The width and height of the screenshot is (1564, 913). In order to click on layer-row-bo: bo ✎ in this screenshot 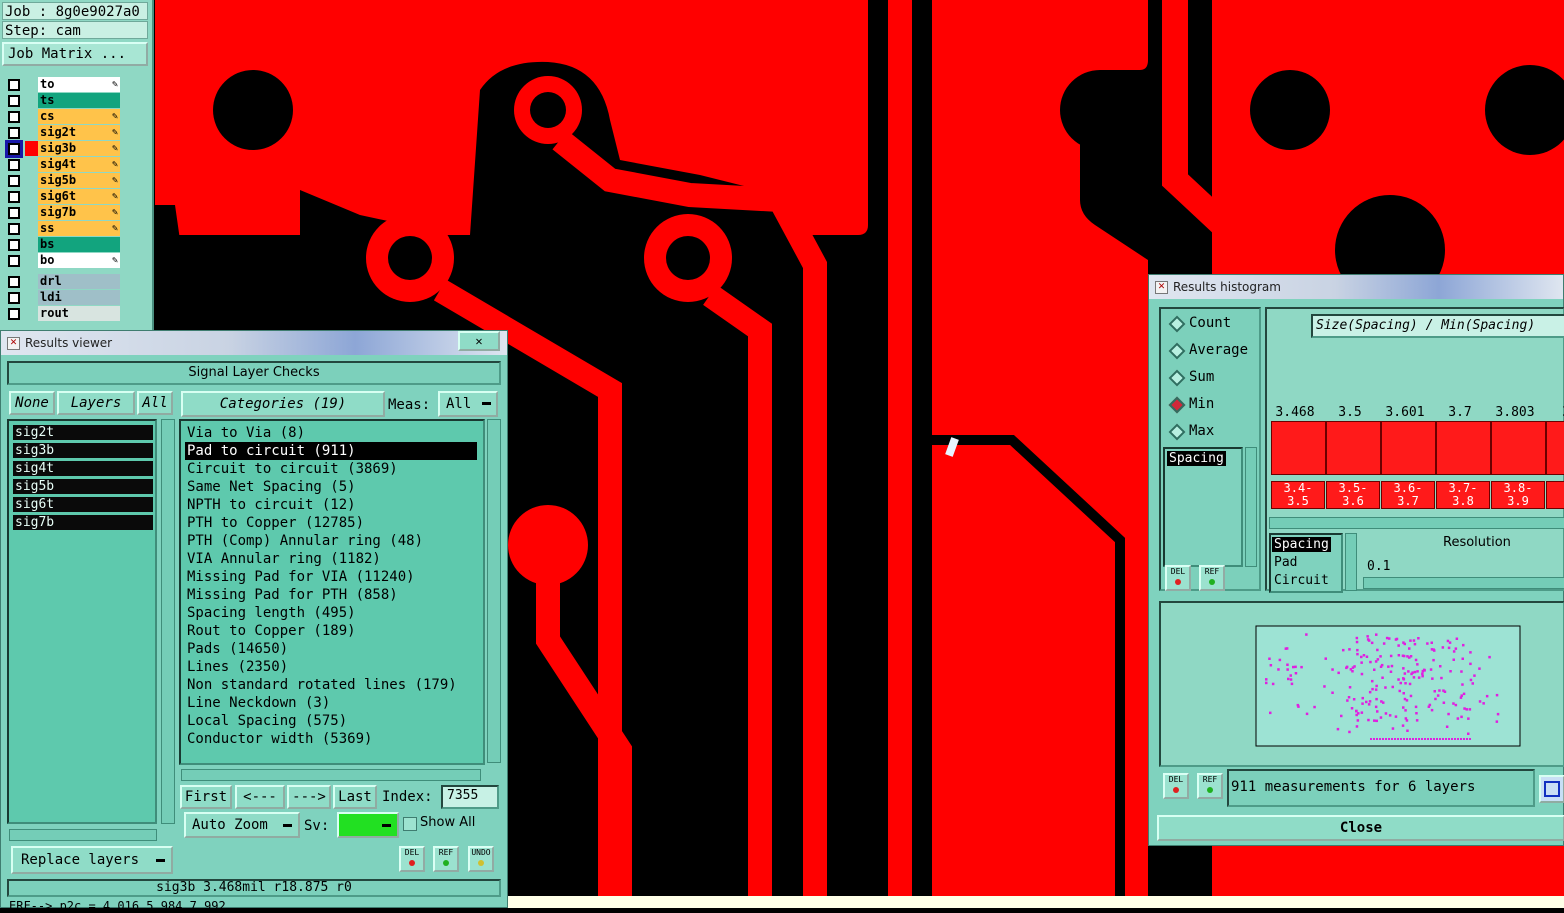, I will do `click(62, 260)`.